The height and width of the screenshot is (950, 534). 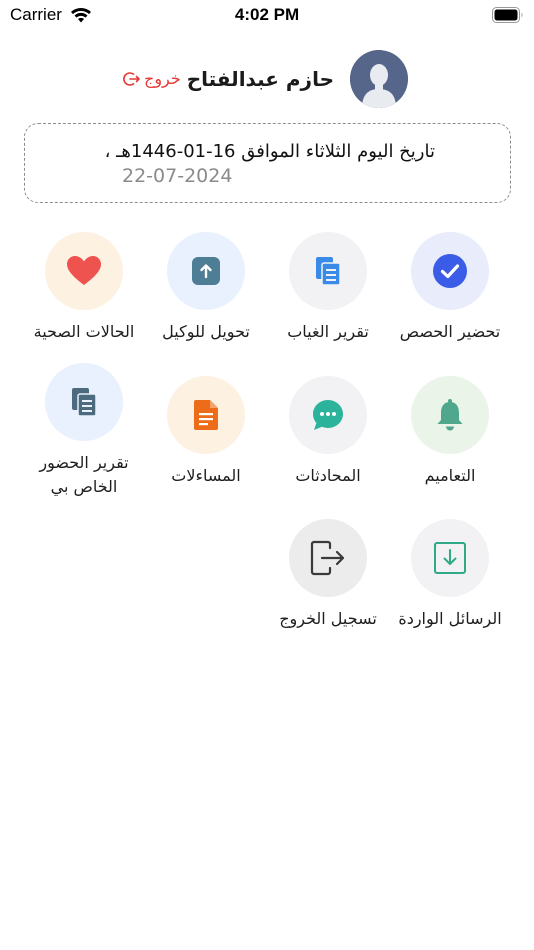 What do you see at coordinates (206, 475) in the screenshot?
I see `menu-item-label: المساءلات` at bounding box center [206, 475].